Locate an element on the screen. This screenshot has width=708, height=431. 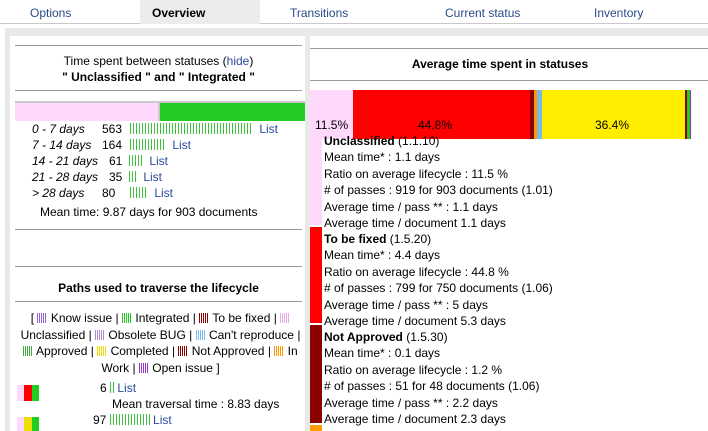
stat-line: Average time / pass ** : 1.1 days is located at coordinates (411, 206).